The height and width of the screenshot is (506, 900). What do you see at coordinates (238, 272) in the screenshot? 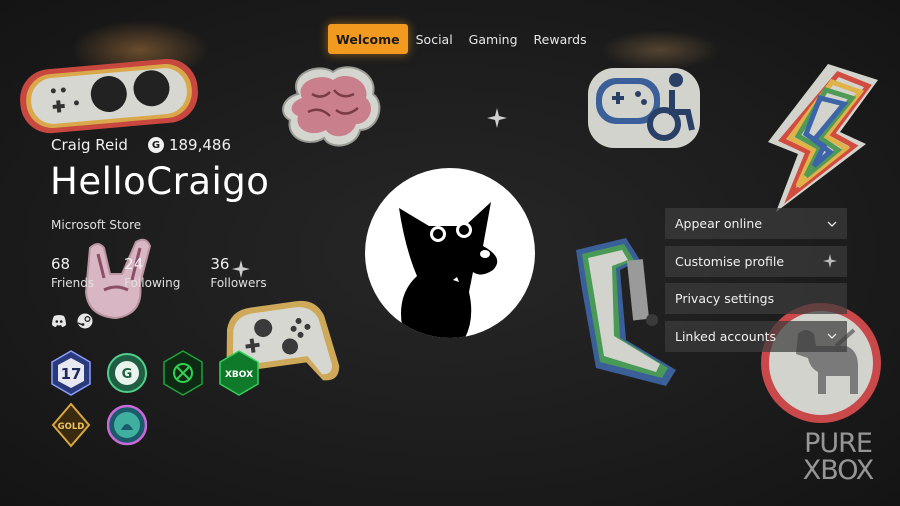
I see `followers-stat: 36 Followers` at bounding box center [238, 272].